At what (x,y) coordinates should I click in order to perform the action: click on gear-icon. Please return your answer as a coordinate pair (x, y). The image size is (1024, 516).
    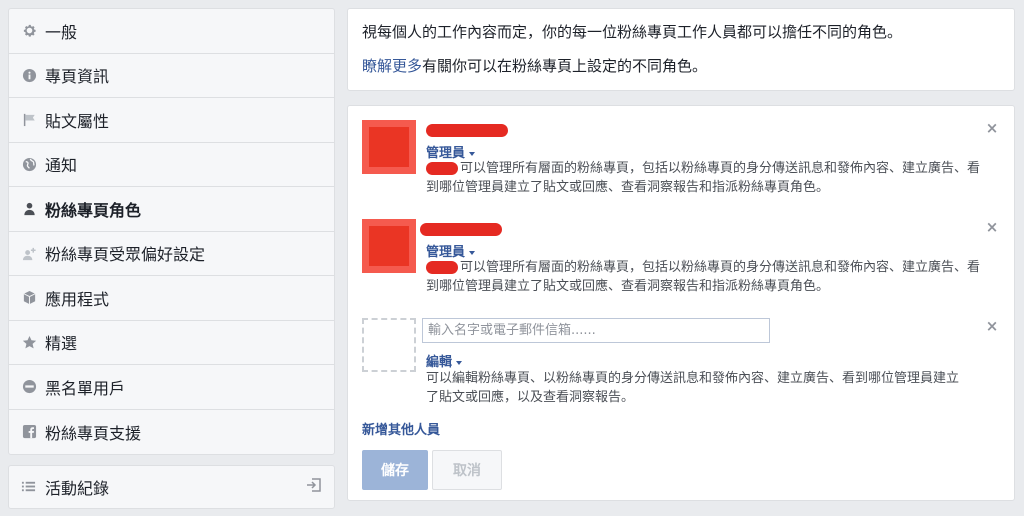
    Looking at the image, I should click on (29, 31).